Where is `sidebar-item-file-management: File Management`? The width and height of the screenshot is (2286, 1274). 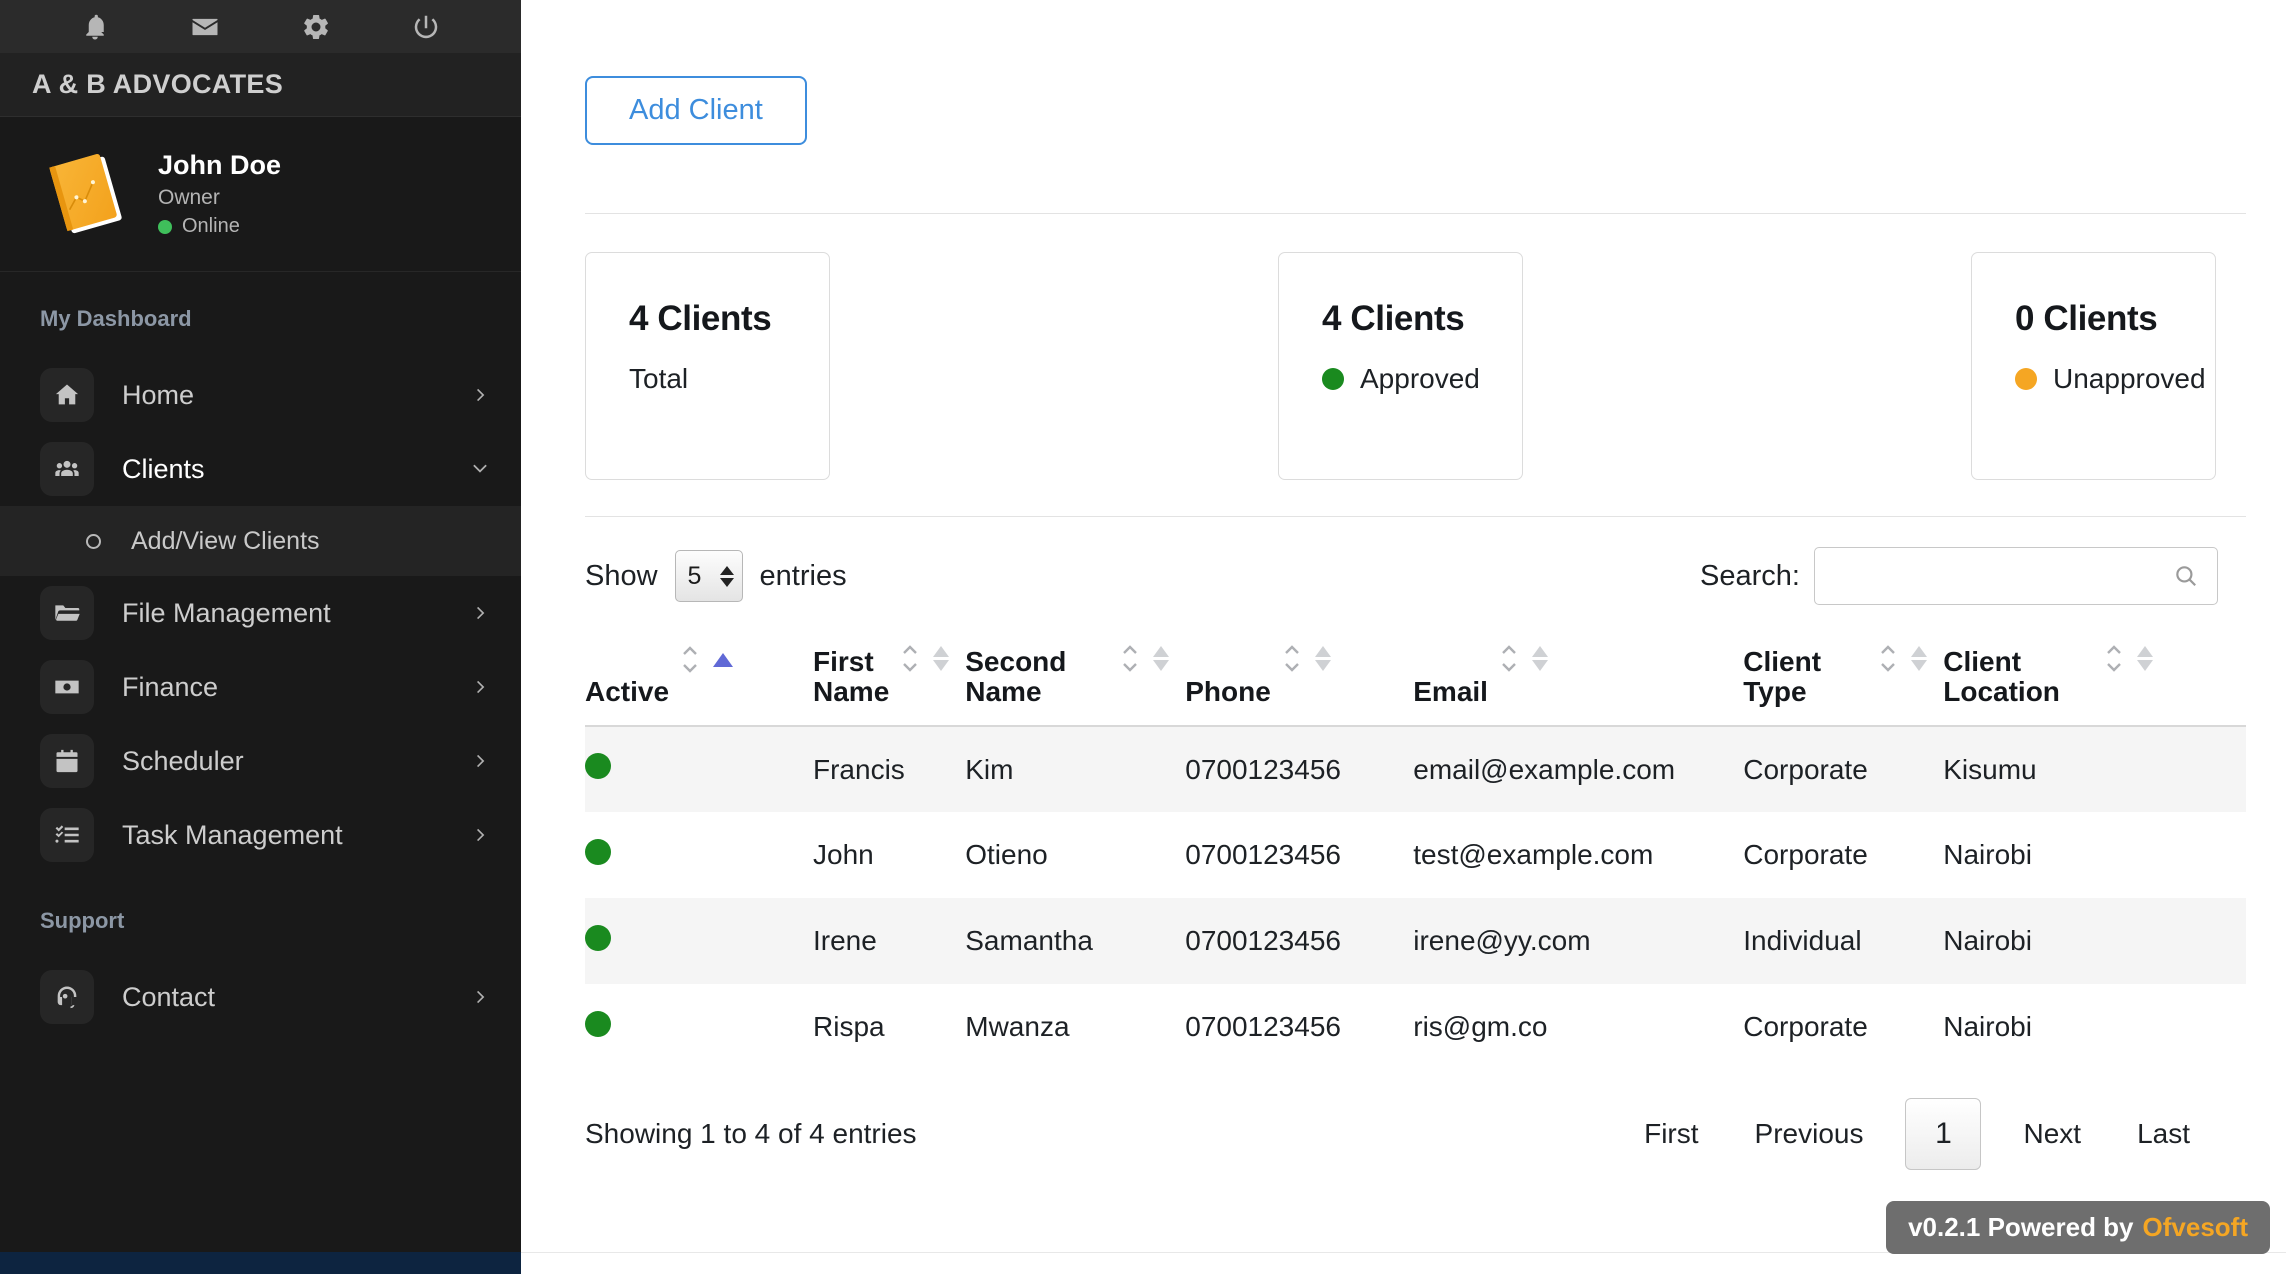
sidebar-item-file-management: File Management is located at coordinates (260, 613).